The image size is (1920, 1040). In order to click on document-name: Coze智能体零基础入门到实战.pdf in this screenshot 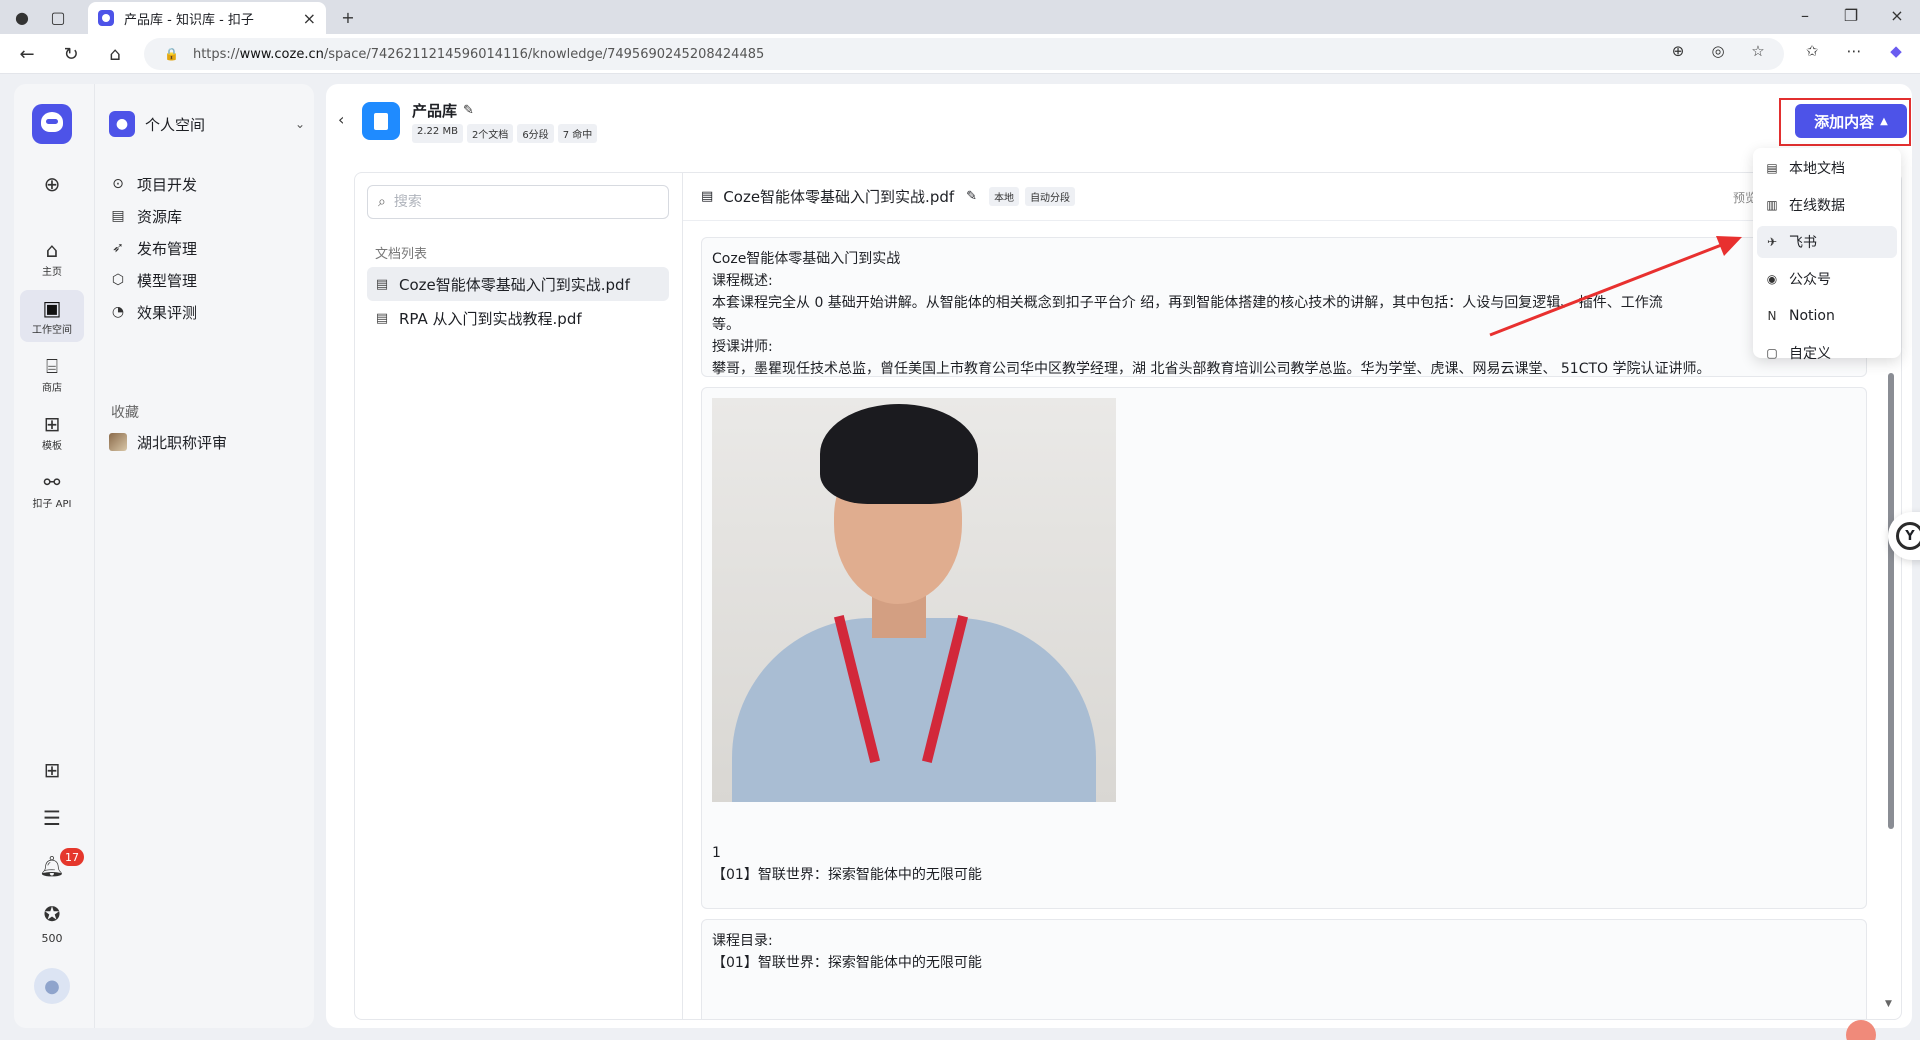, I will do `click(514, 284)`.